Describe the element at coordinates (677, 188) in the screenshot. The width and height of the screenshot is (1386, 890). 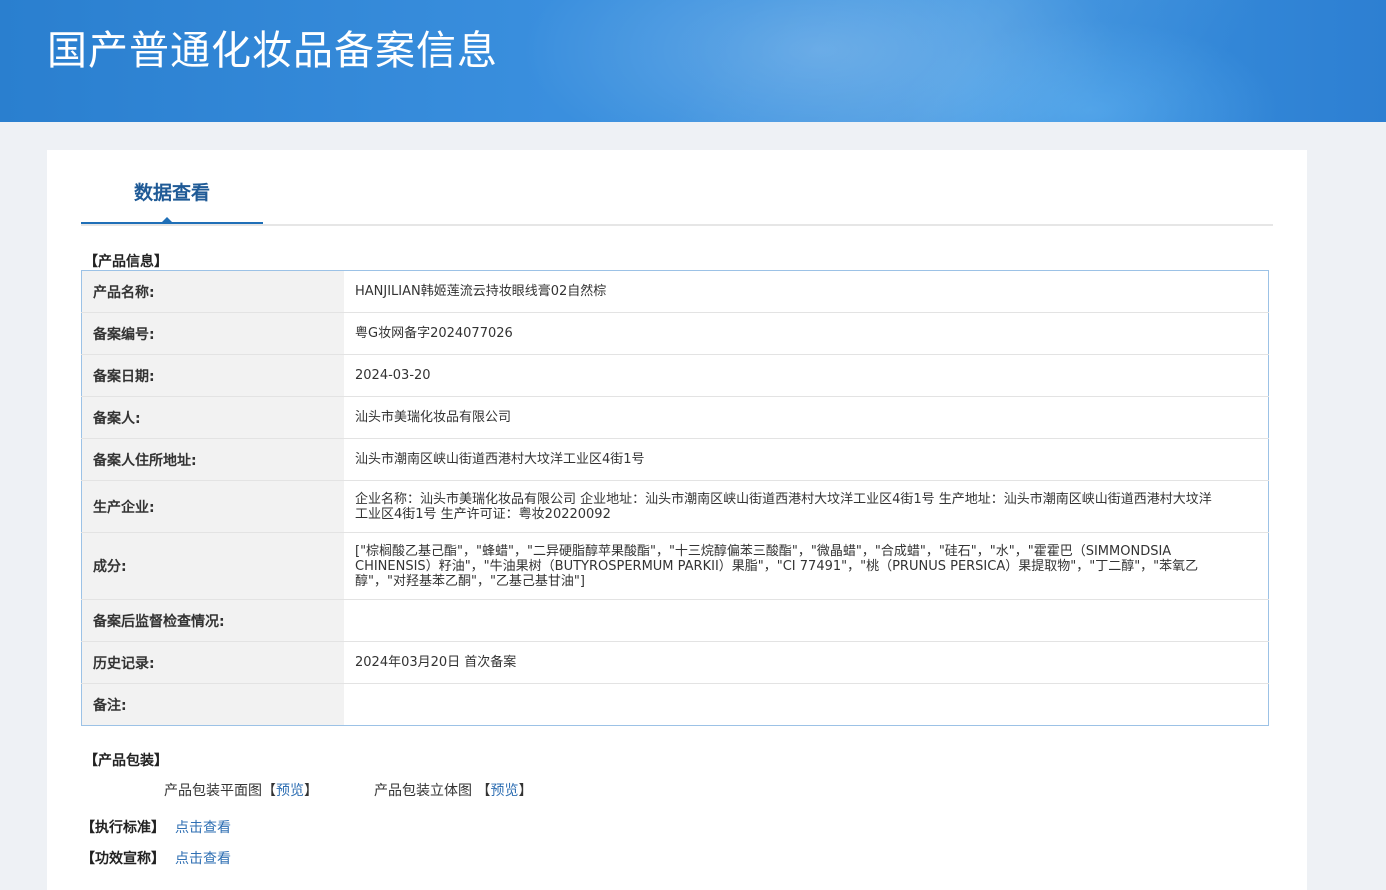
I see `tab-bar: 数据查看` at that location.